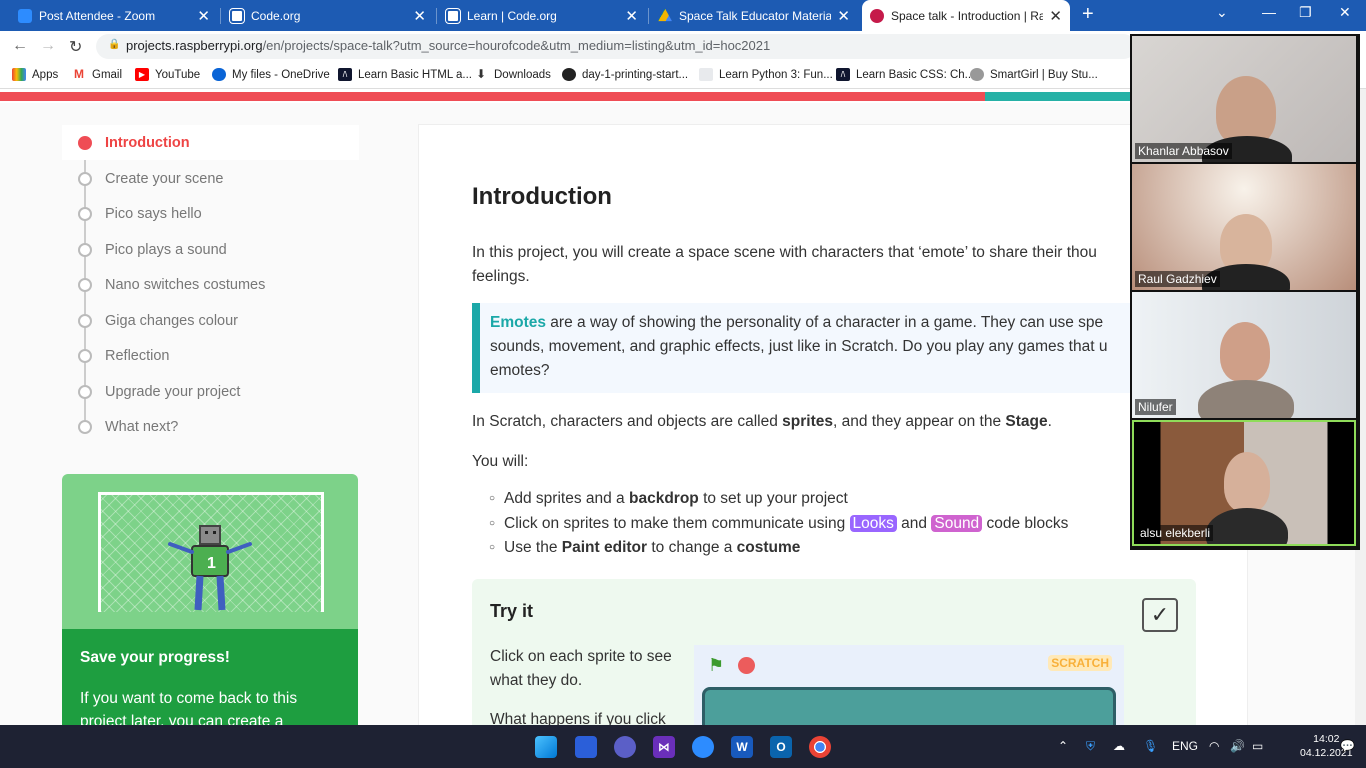  I want to click on step-upgrade-project: Upgrade your project, so click(210, 391).